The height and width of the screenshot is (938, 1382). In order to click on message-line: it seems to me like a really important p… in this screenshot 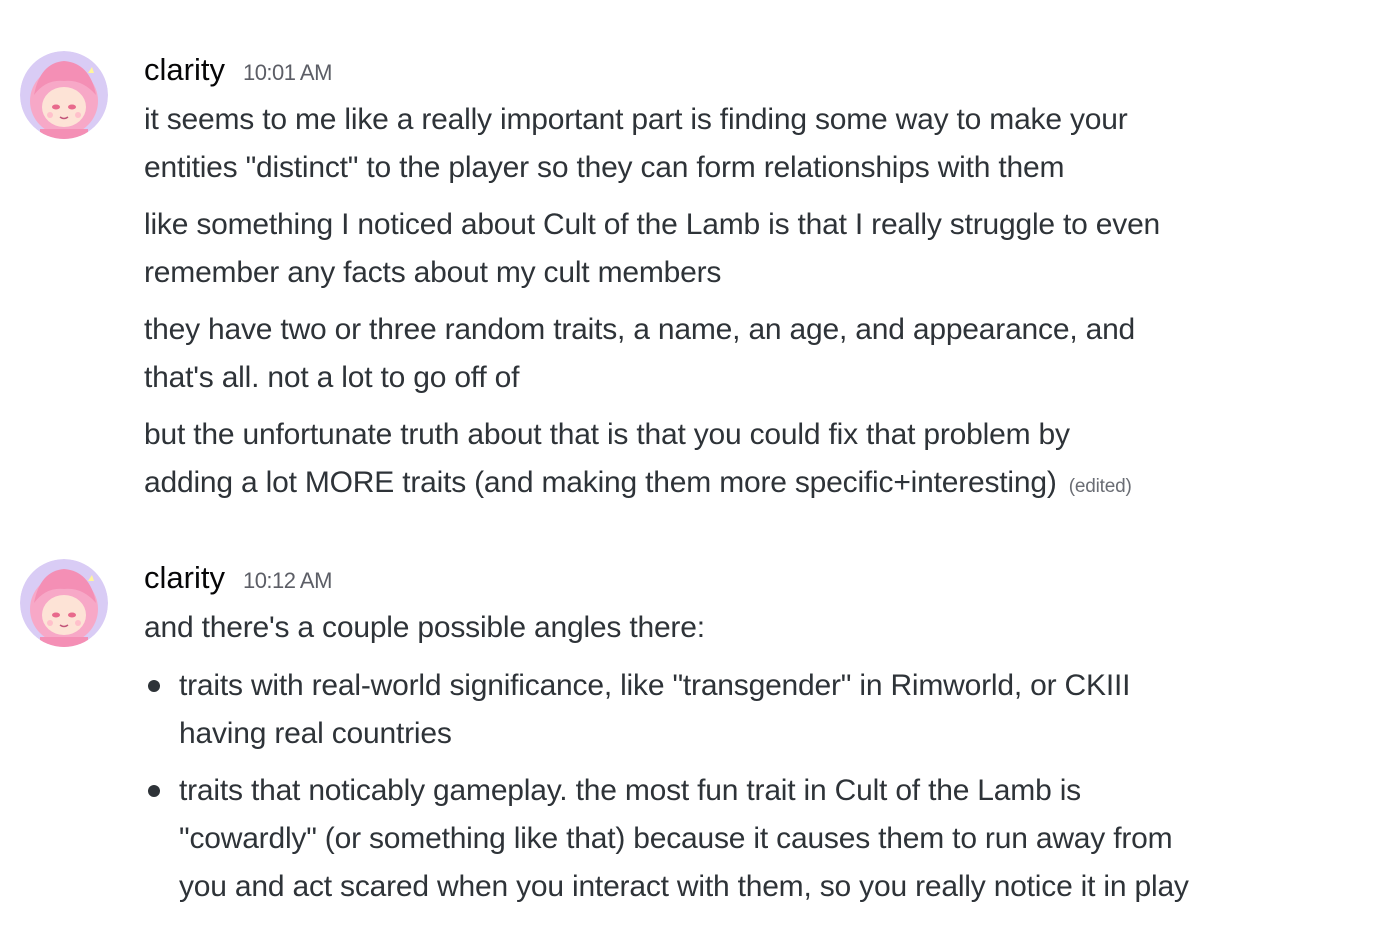, I will do `click(636, 119)`.